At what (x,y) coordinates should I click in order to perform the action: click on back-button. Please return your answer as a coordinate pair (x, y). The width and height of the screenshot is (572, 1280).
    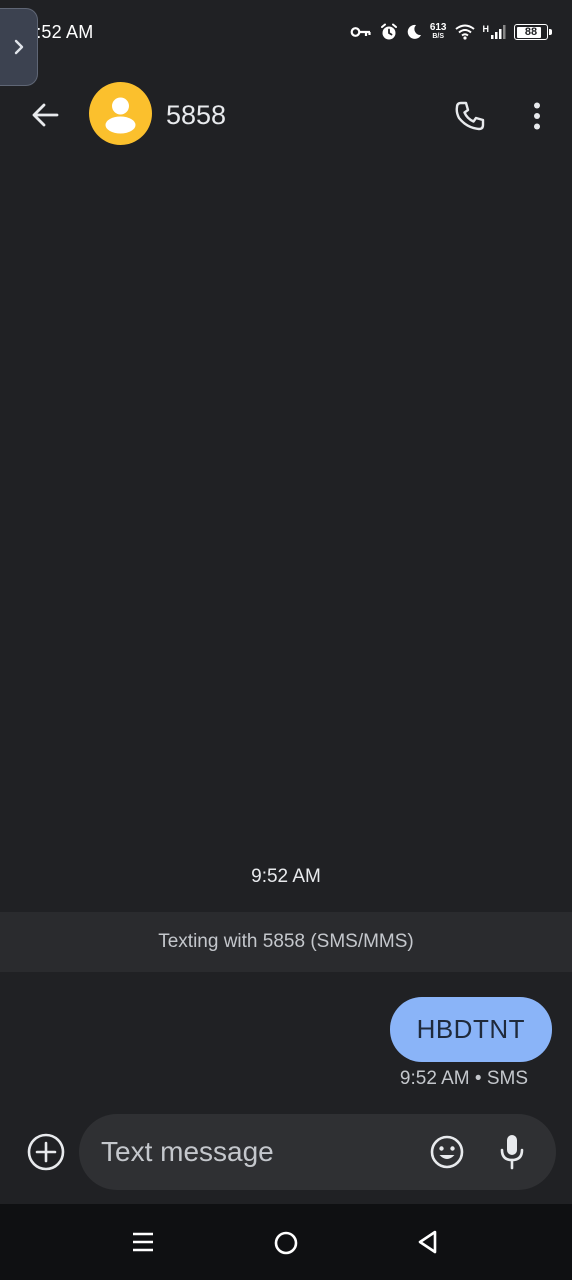
    Looking at the image, I should click on (45, 115).